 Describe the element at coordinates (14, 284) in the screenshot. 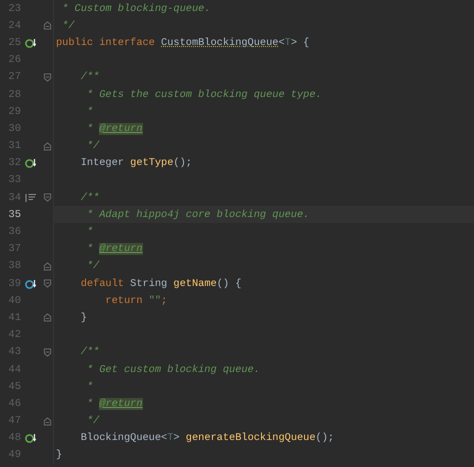

I see `line-number: 39` at that location.